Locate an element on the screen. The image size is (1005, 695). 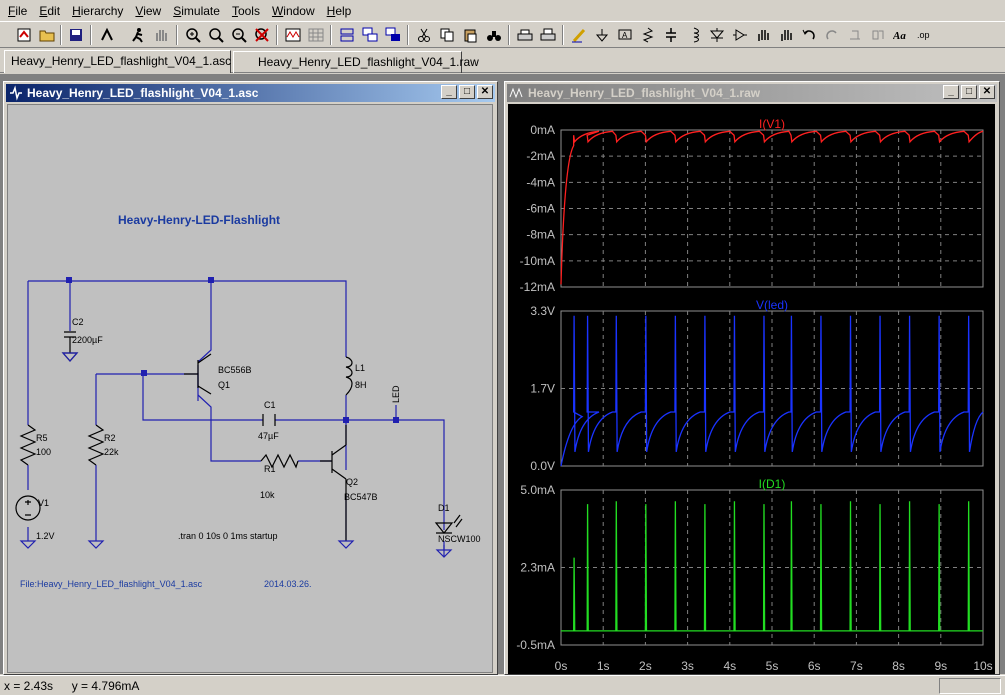
schematic-heading: Heavy-Henry-LED-Flashlight is located at coordinates (199, 220).